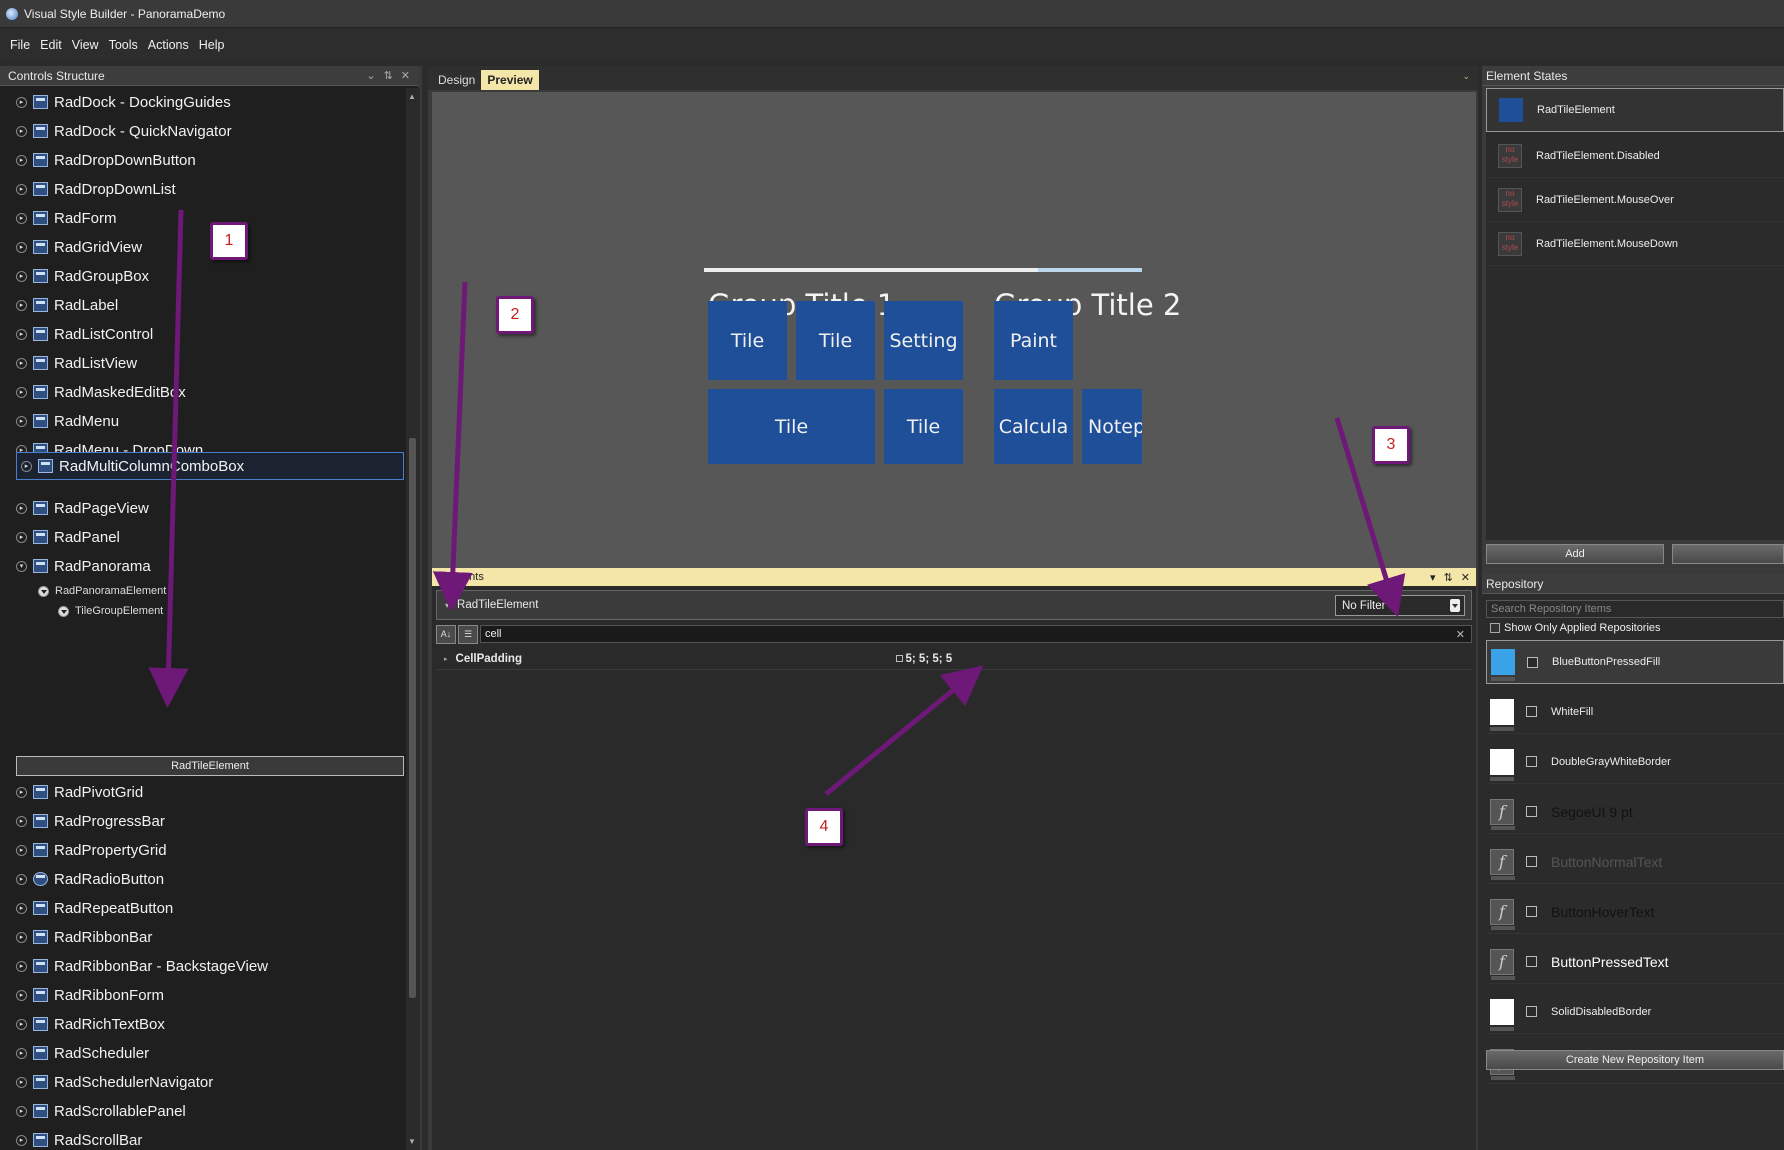 This screenshot has width=1784, height=1150. Describe the element at coordinates (954, 605) in the screenshot. I see `element-selector: ▾ RadTileElement No Filter` at that location.